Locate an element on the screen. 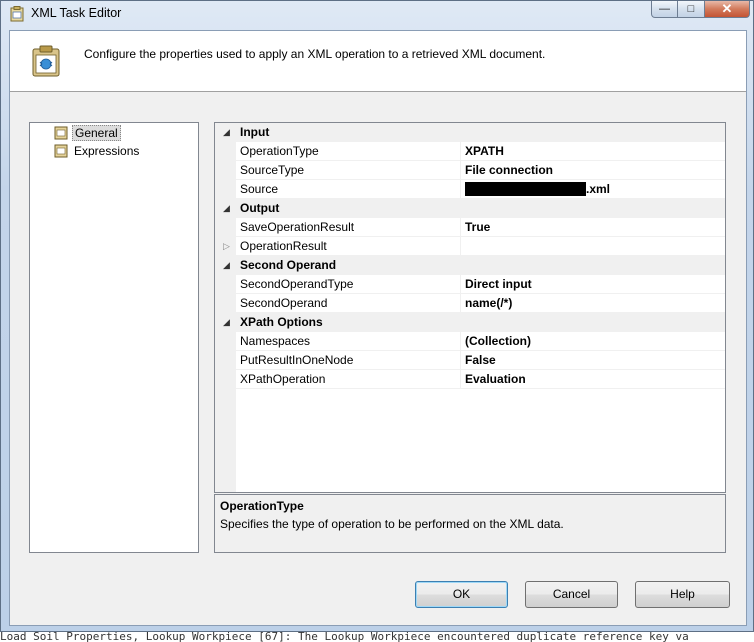 This screenshot has height=642, width=754. property-row-namespaces: Namespaces (Collection) is located at coordinates (470, 341).